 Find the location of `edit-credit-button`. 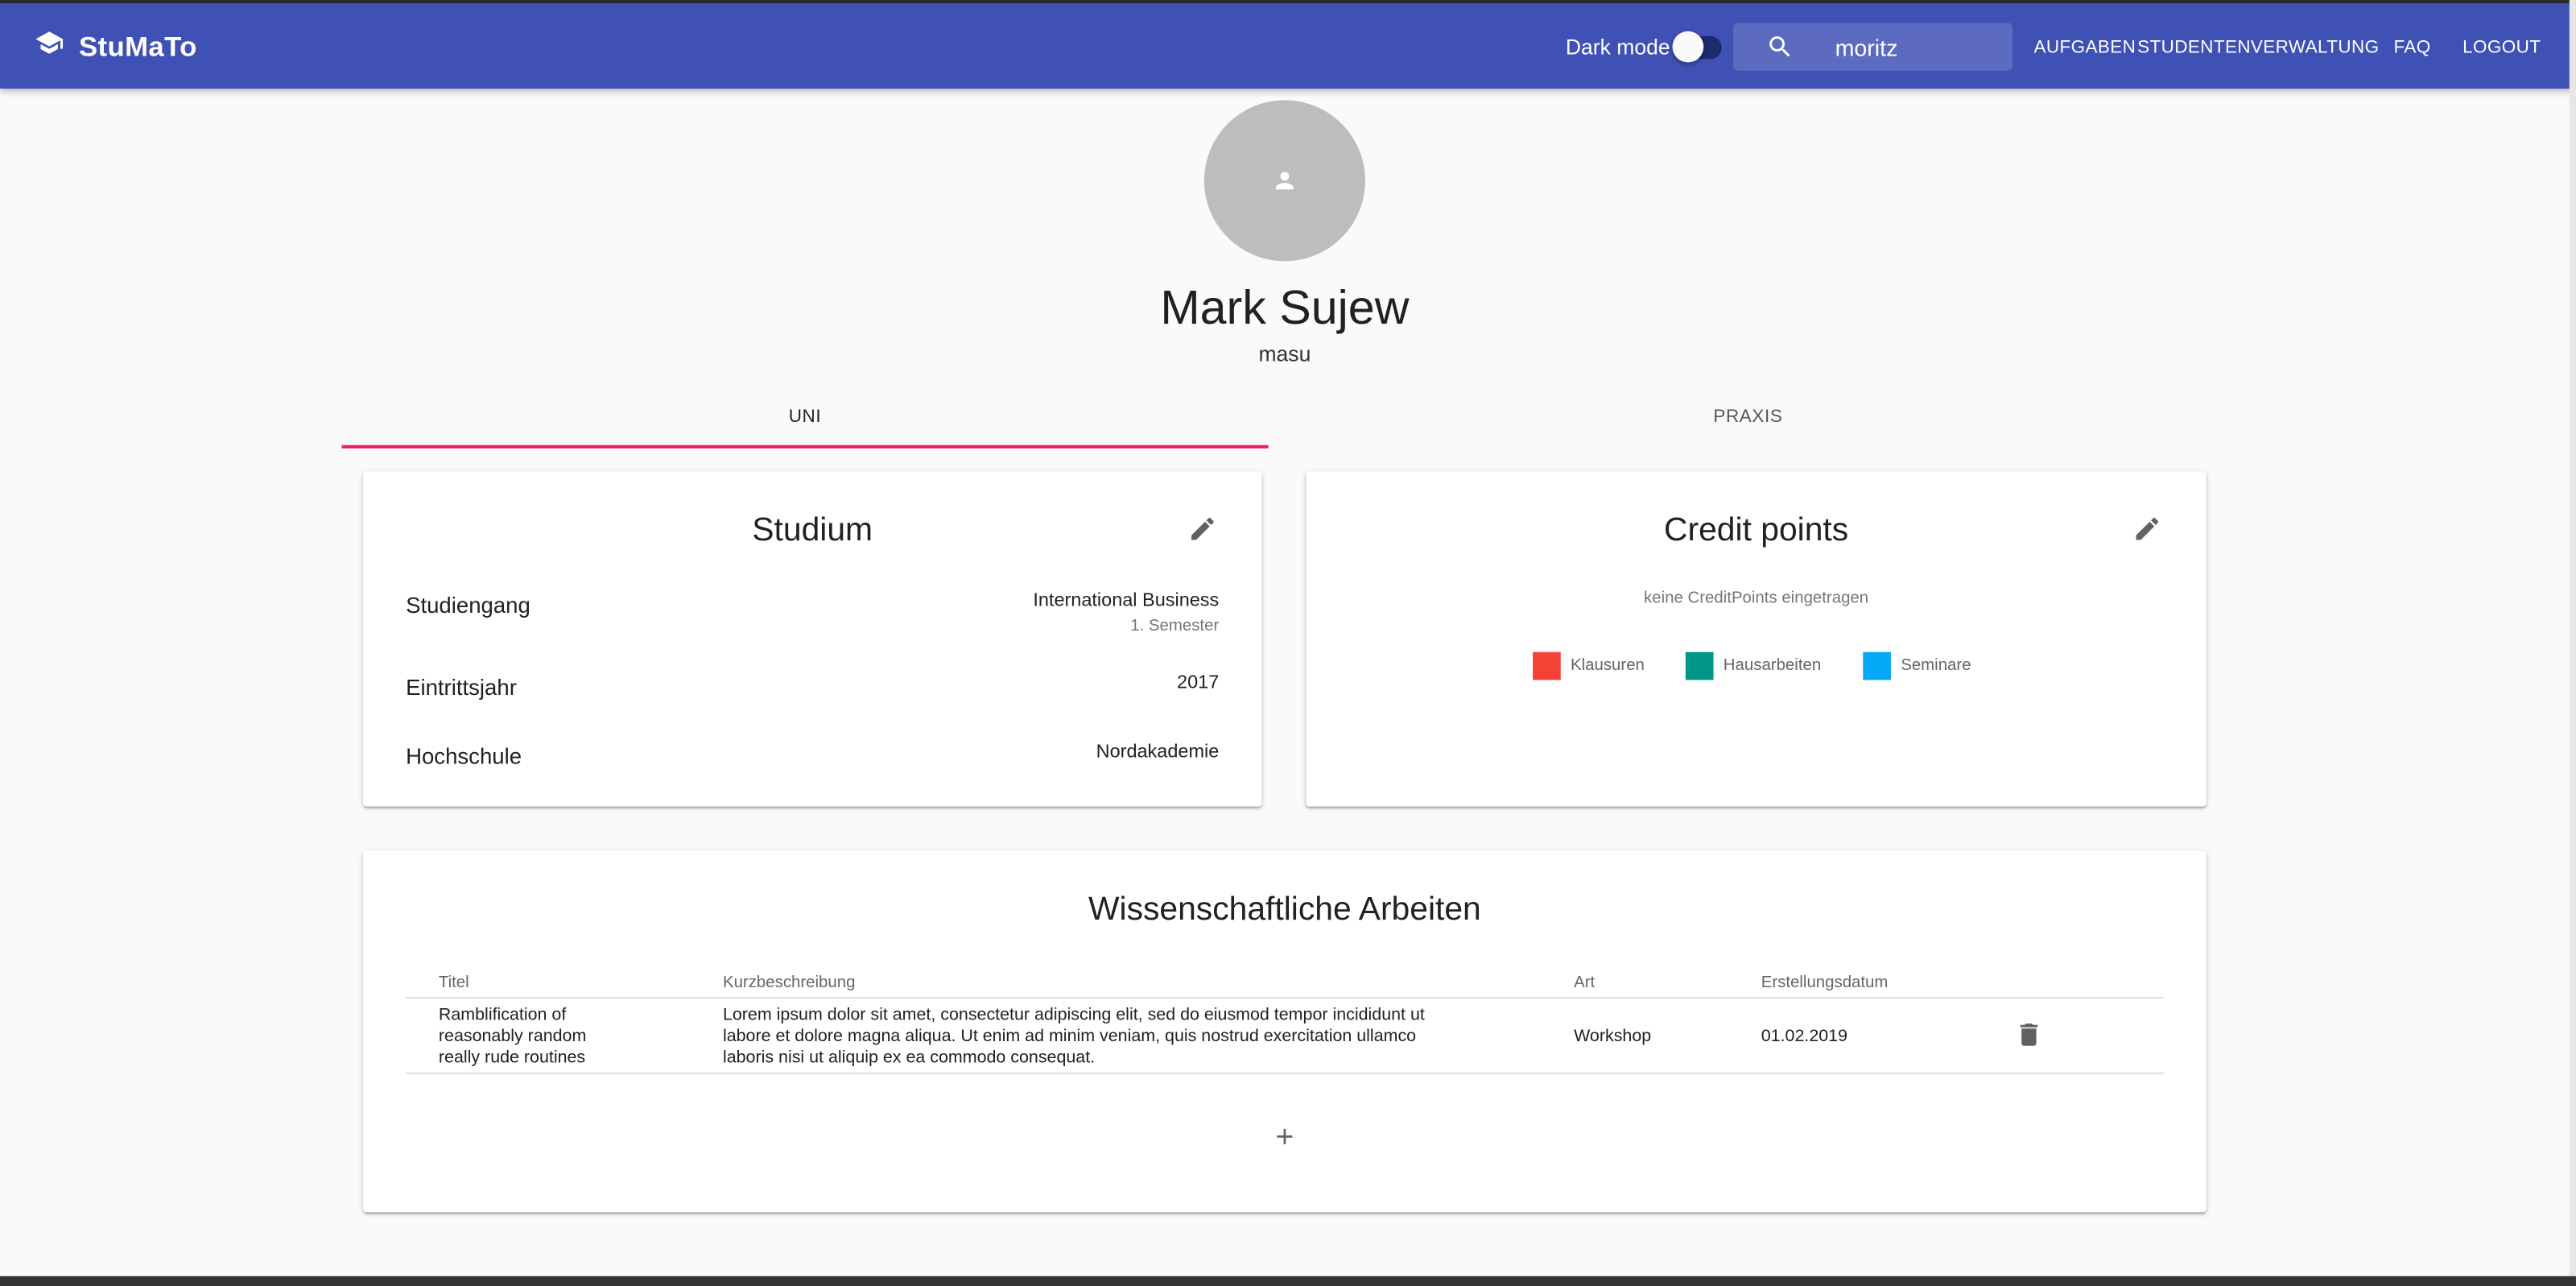

edit-credit-button is located at coordinates (2147, 533).